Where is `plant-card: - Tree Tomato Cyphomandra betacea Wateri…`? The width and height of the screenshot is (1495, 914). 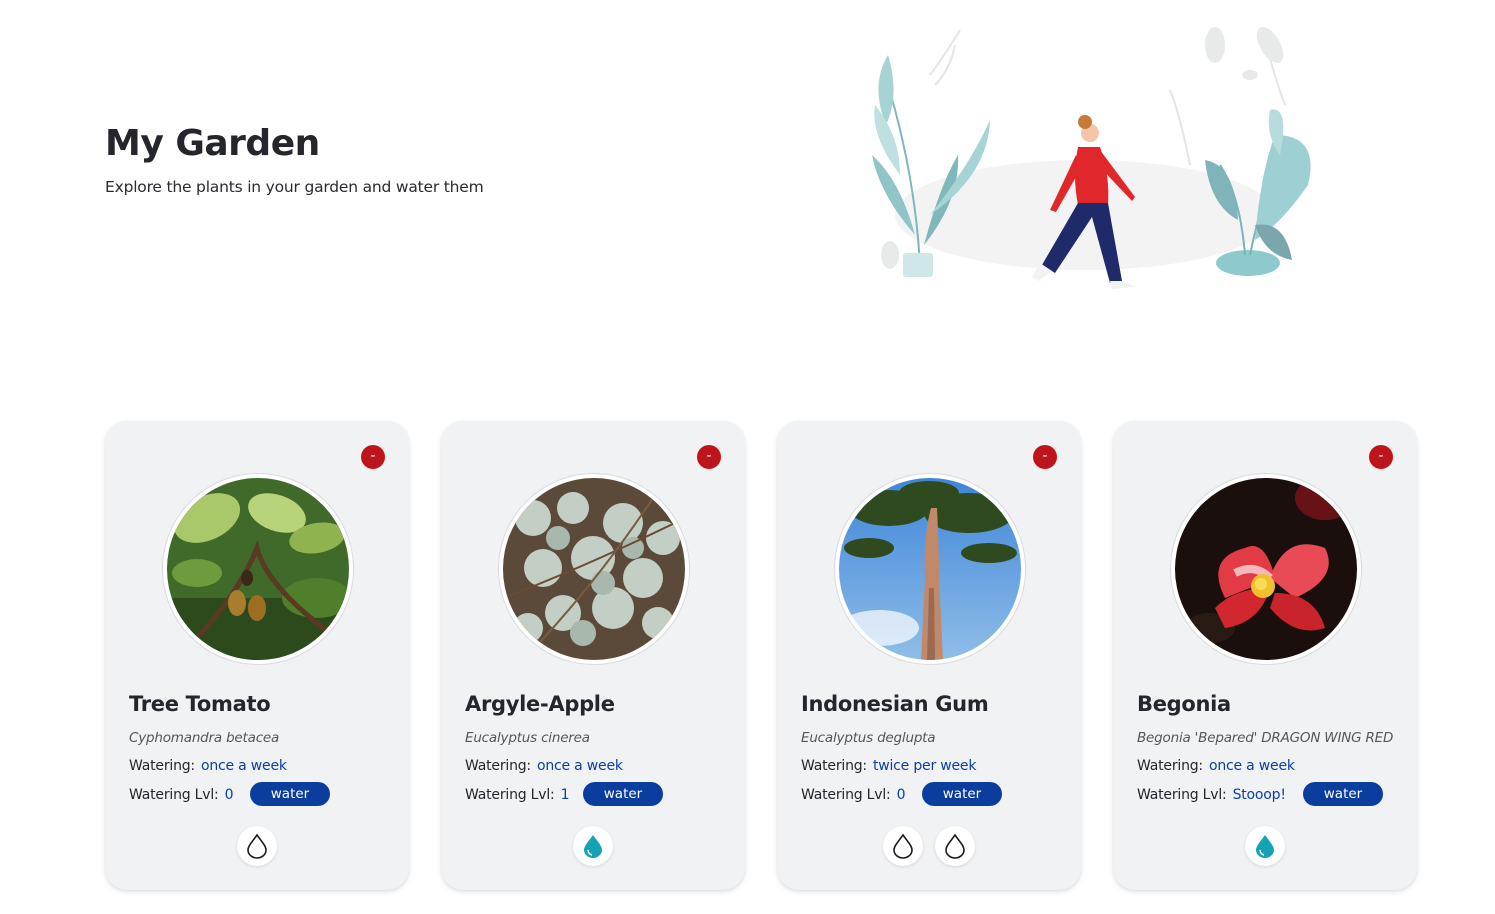
plant-card: - Tree Tomato Cyphomandra betacea Wateri… is located at coordinates (257, 655).